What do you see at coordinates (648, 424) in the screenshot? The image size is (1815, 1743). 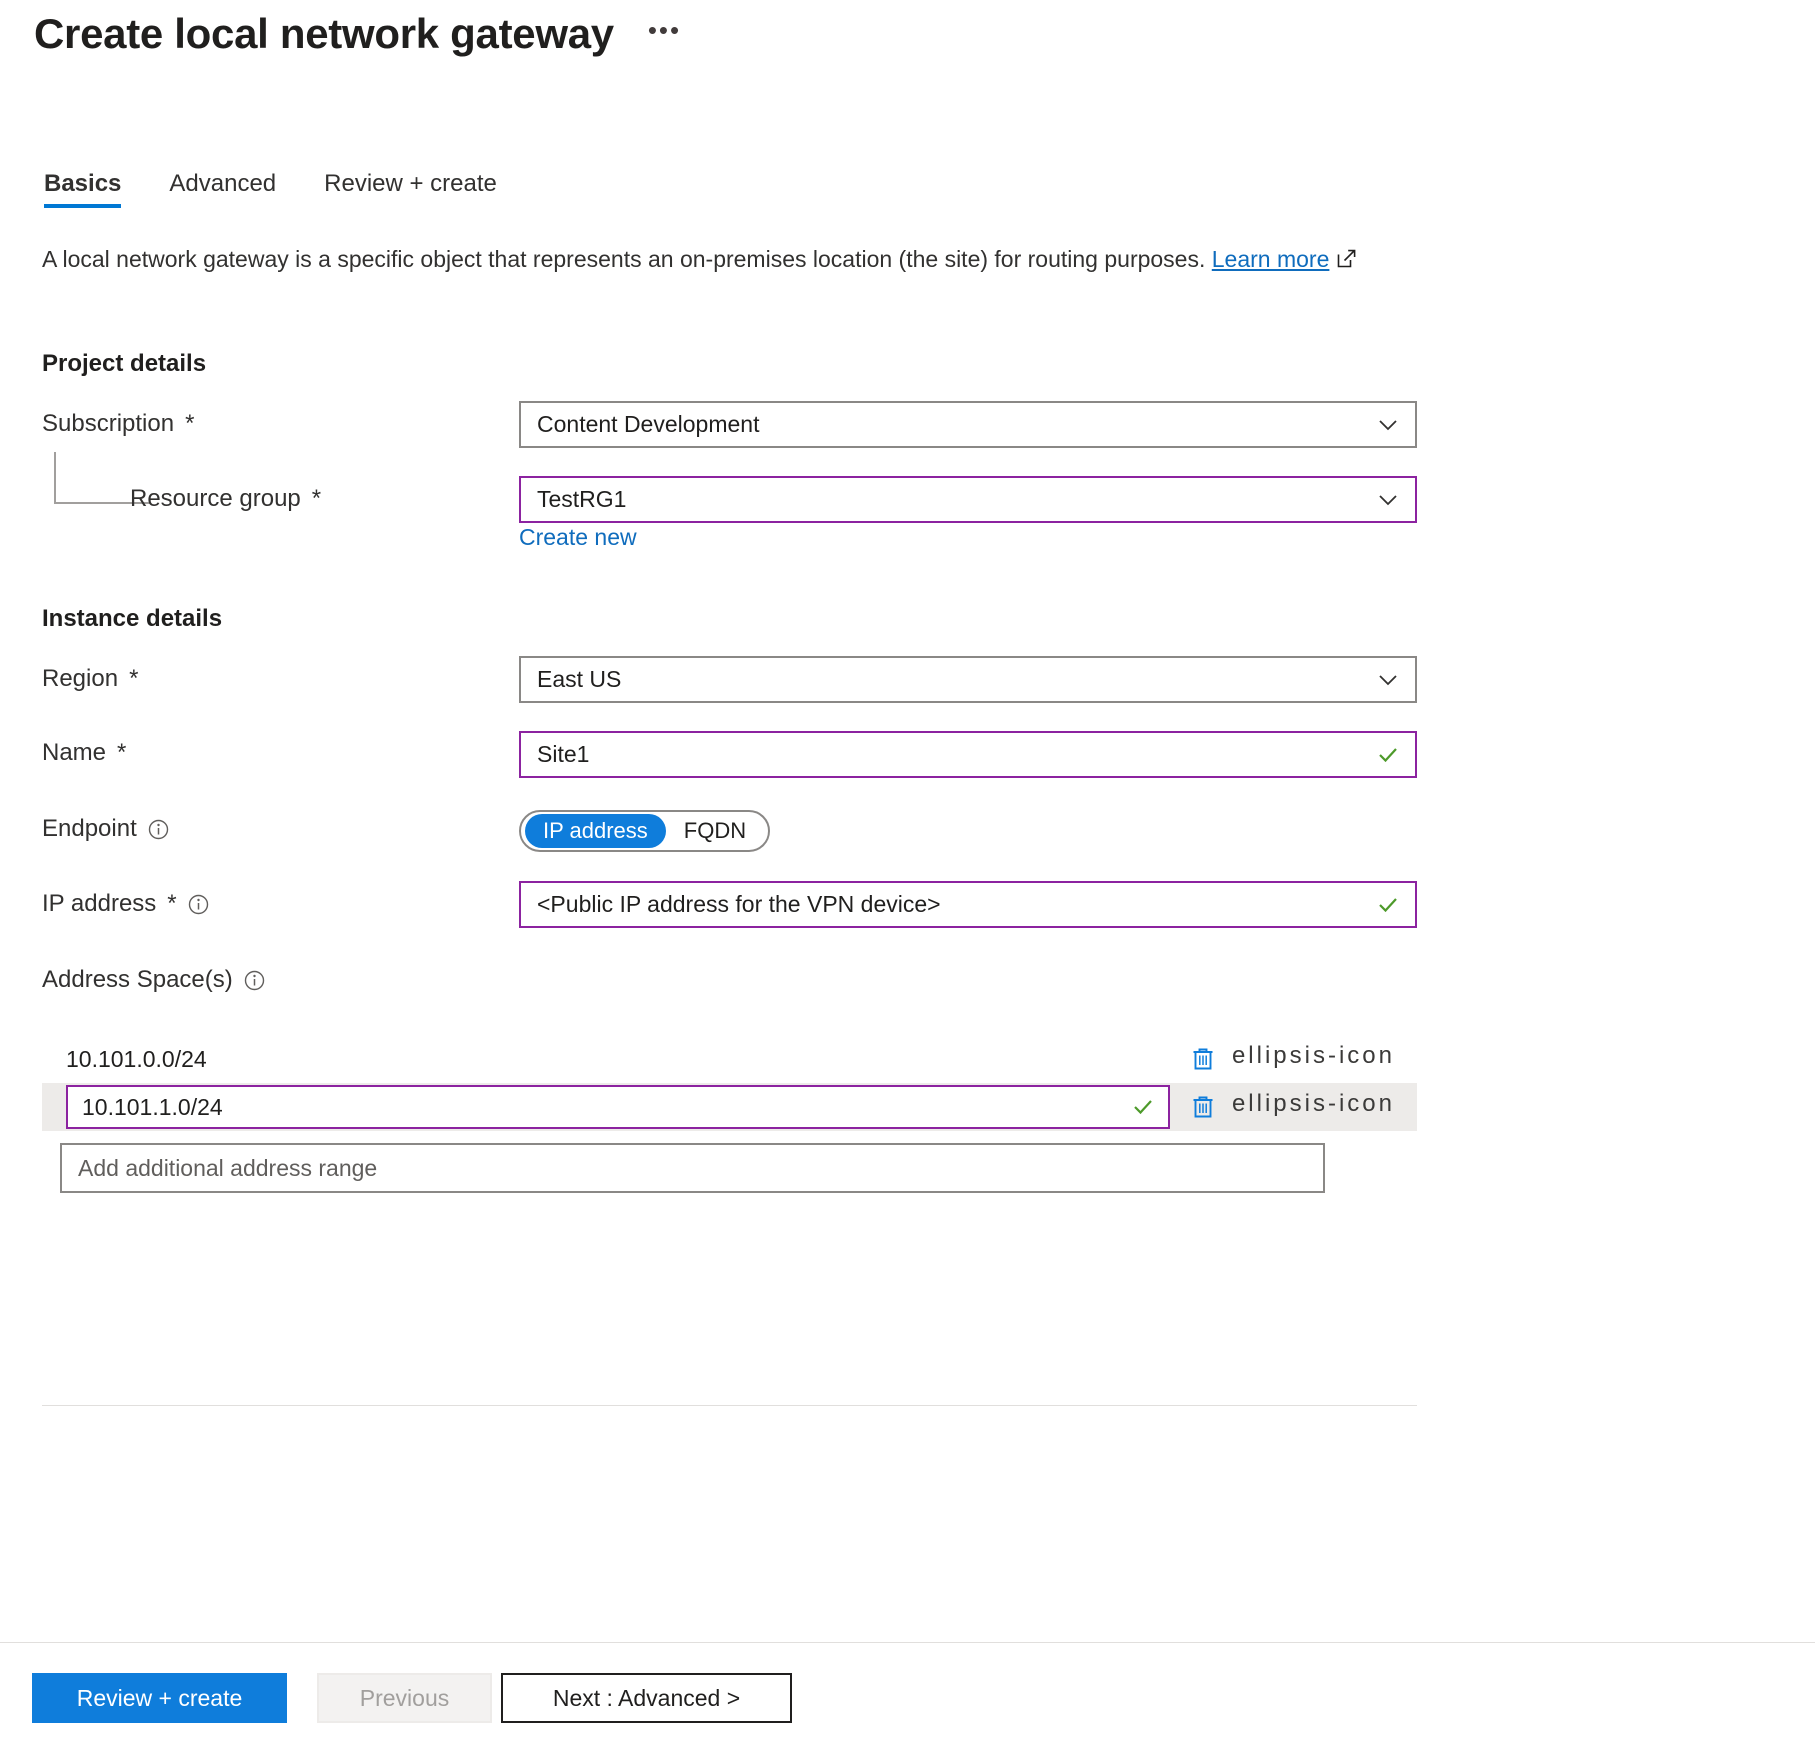 I see `subscription-value: Content Development` at bounding box center [648, 424].